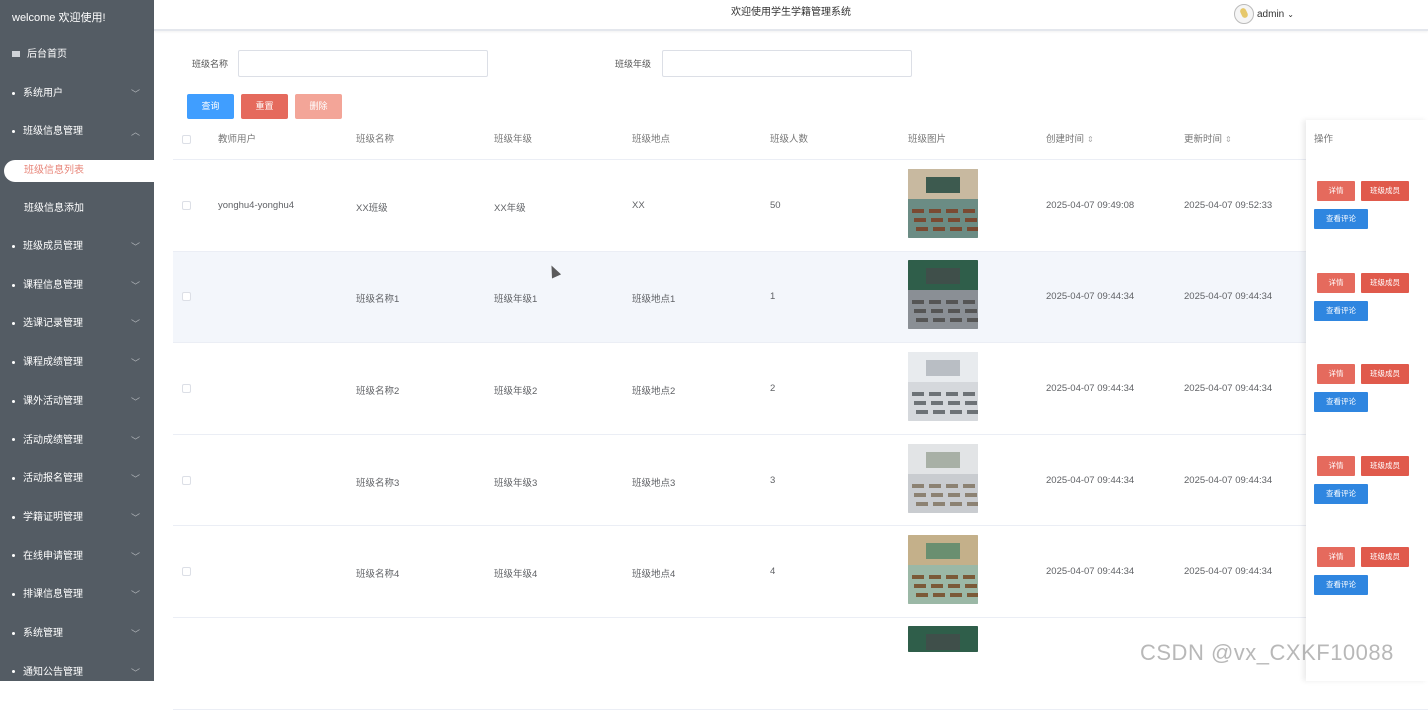 The image size is (1428, 710). What do you see at coordinates (210, 106) in the screenshot?
I see `query-button: 查询` at bounding box center [210, 106].